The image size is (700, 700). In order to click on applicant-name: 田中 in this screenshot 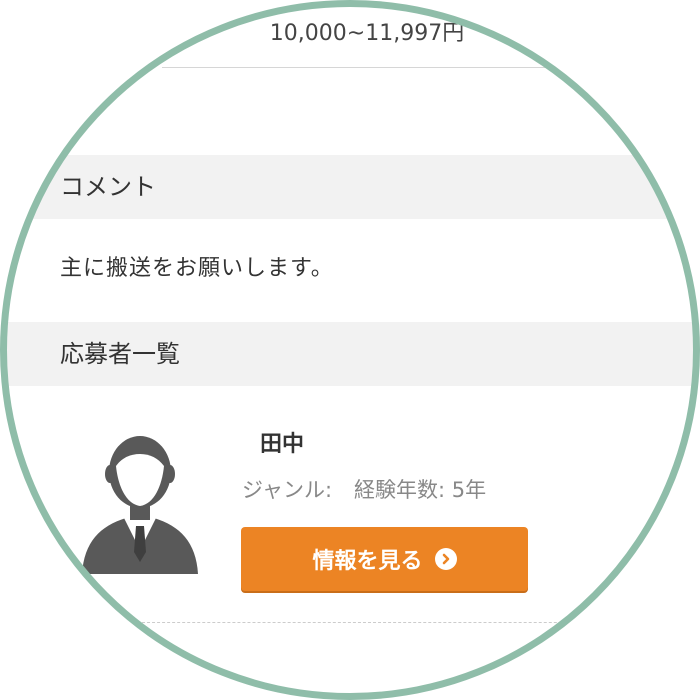, I will do `click(282, 444)`.